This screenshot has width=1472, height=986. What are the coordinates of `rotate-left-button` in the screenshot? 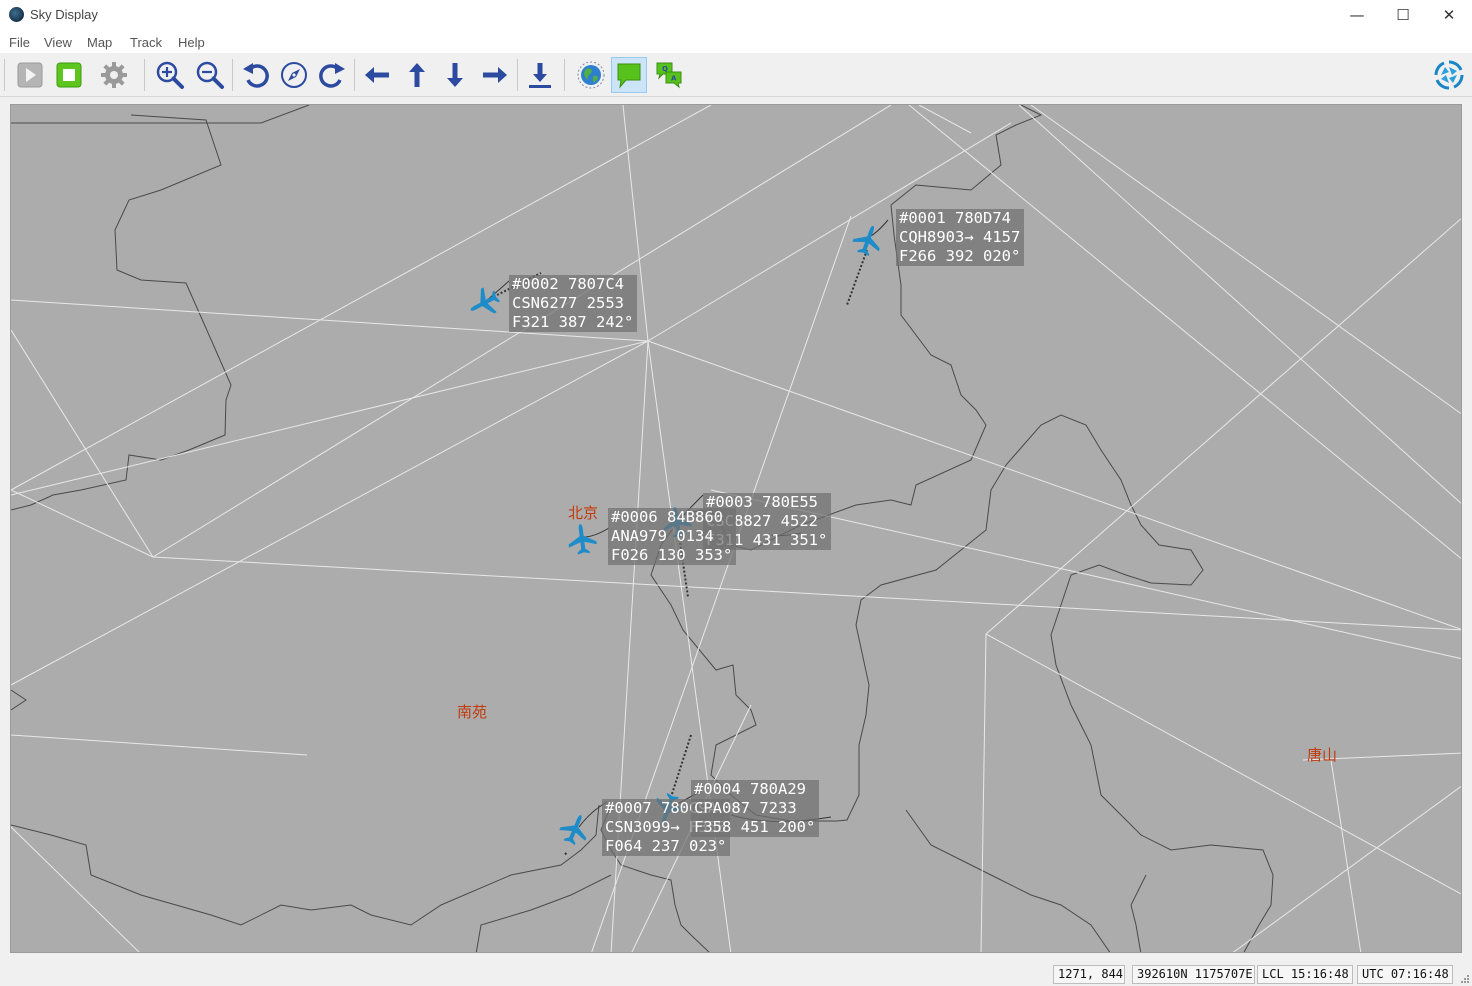 It's located at (256, 75).